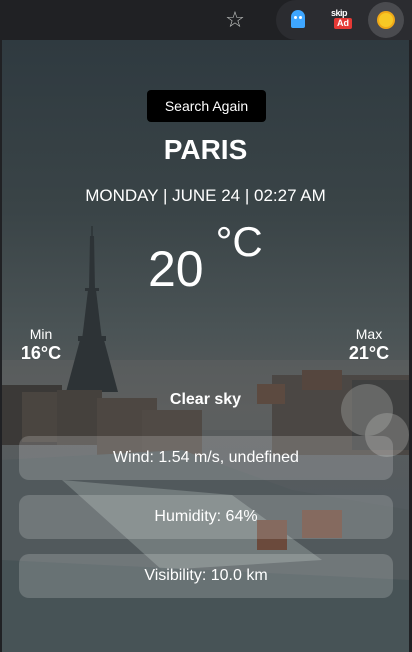 Image resolution: width=412 pixels, height=652 pixels. I want to click on sun-icon, so click(386, 20).